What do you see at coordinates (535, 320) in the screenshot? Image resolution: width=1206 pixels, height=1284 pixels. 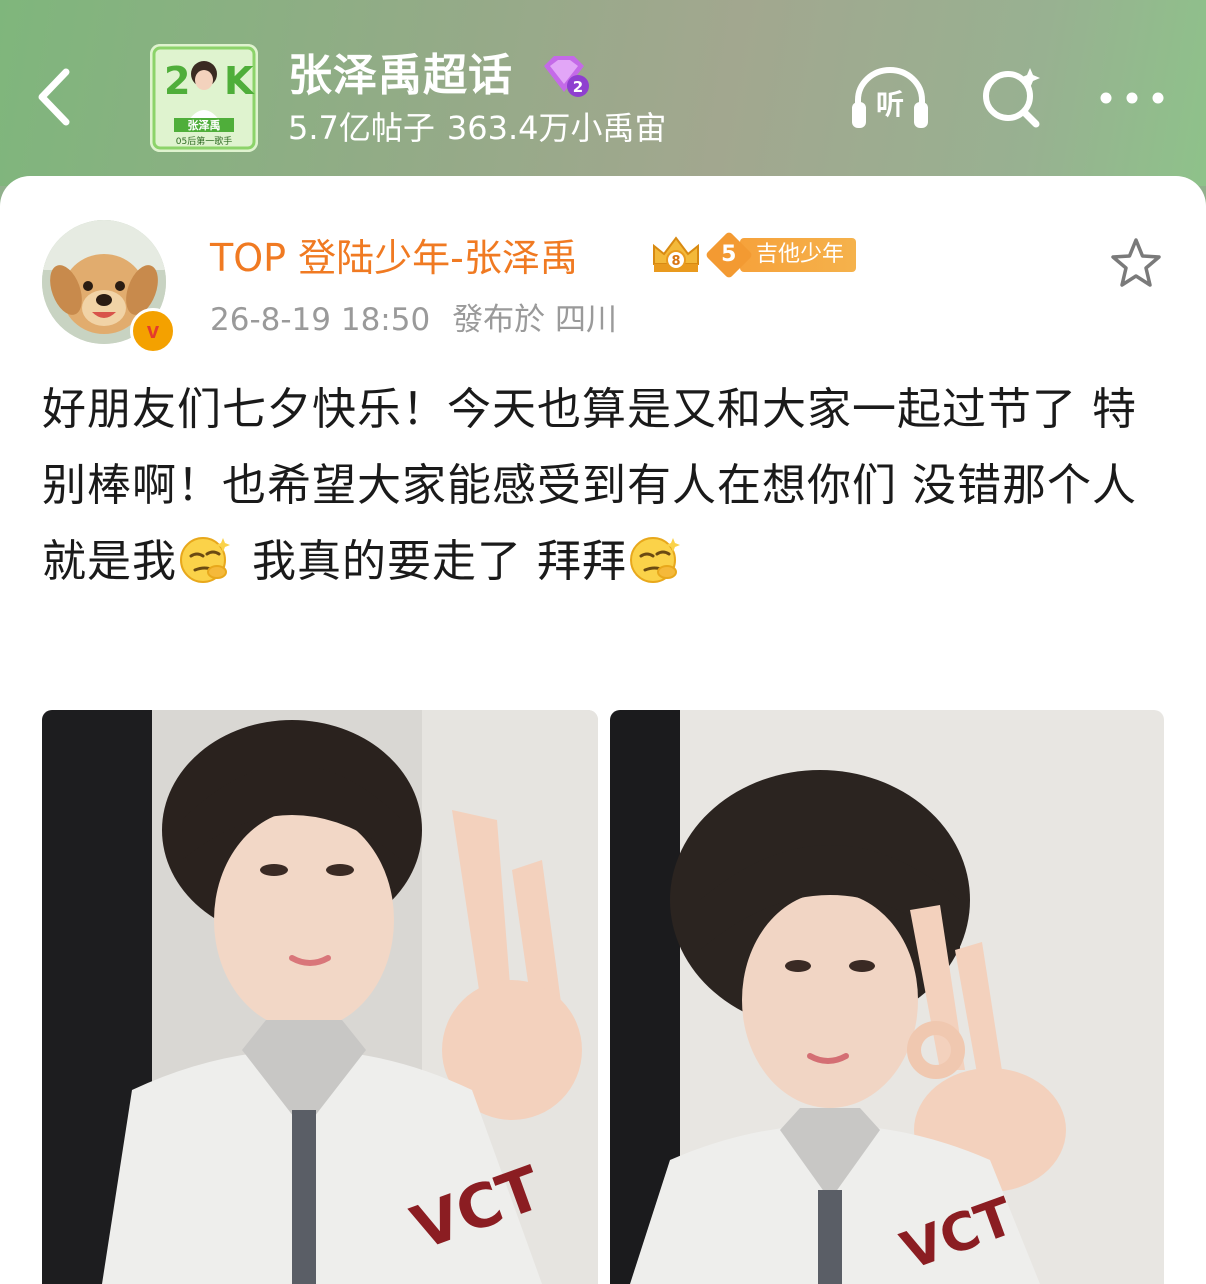 I see `post-location: 發布於 四川` at bounding box center [535, 320].